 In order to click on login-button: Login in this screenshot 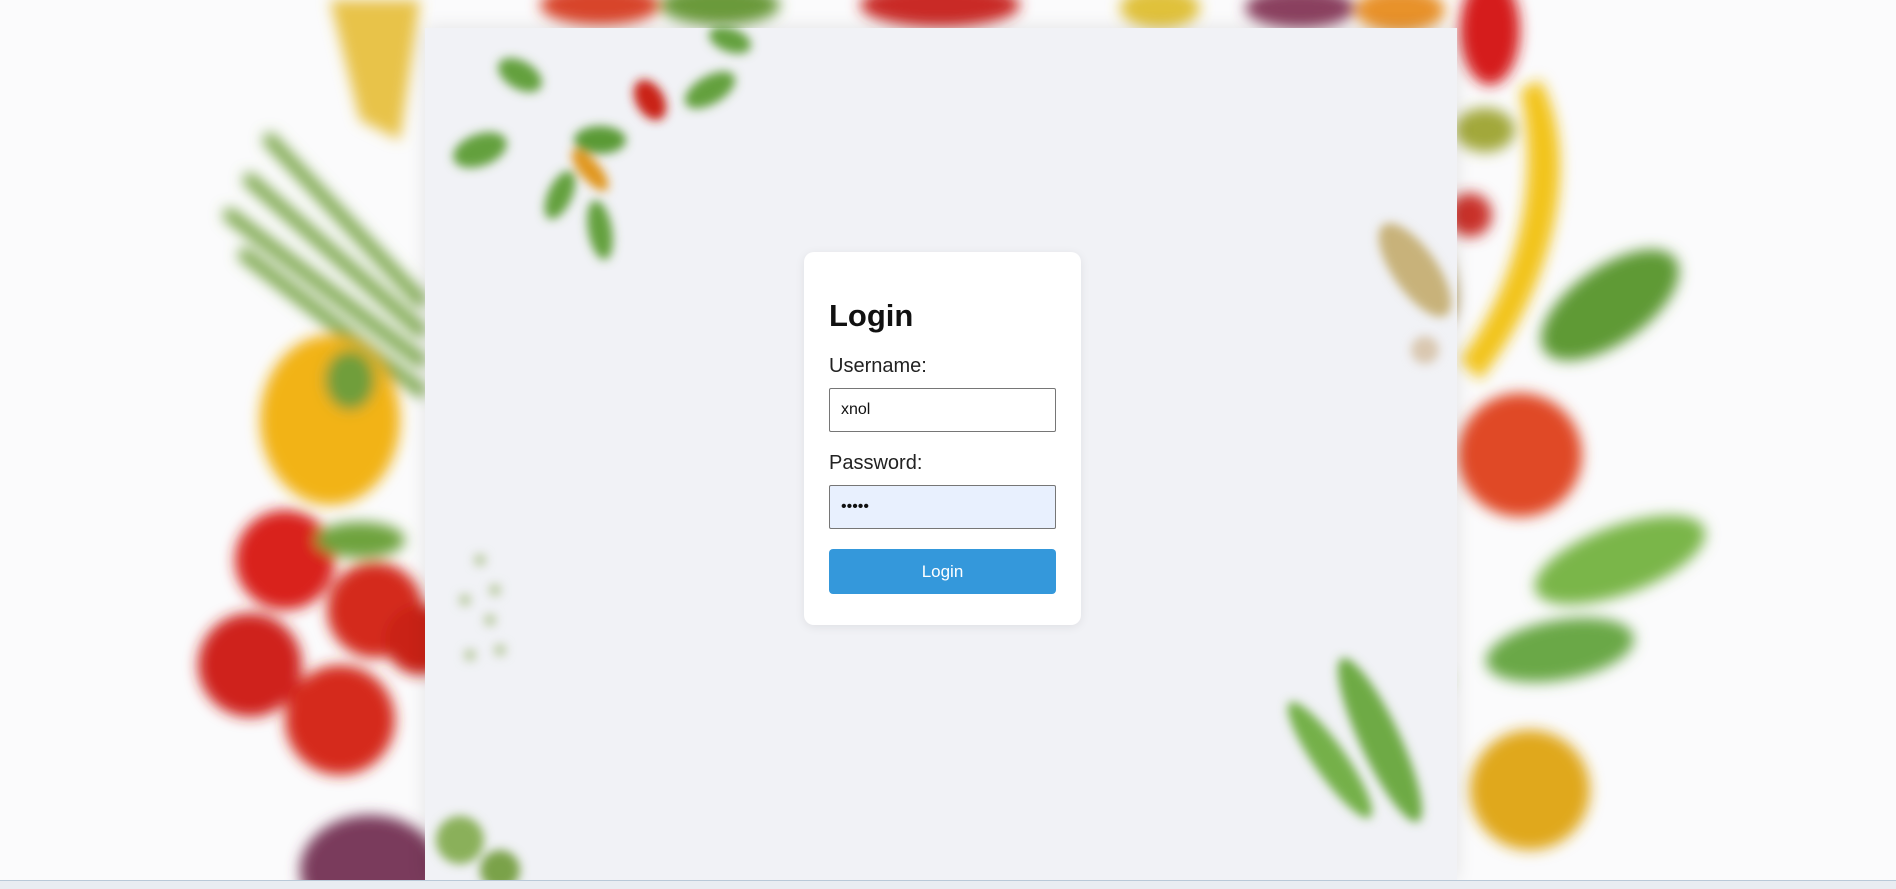, I will do `click(942, 571)`.